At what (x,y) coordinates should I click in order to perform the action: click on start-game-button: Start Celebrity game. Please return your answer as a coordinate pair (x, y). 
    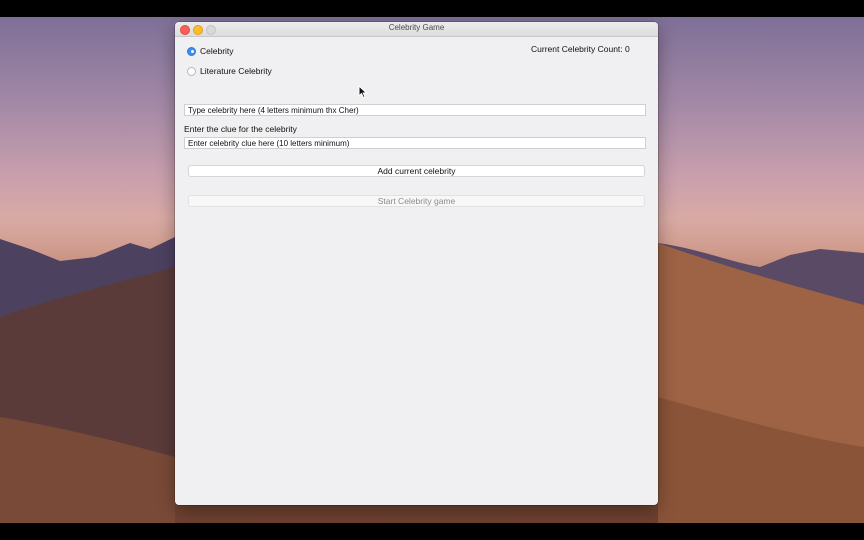
    Looking at the image, I should click on (416, 201).